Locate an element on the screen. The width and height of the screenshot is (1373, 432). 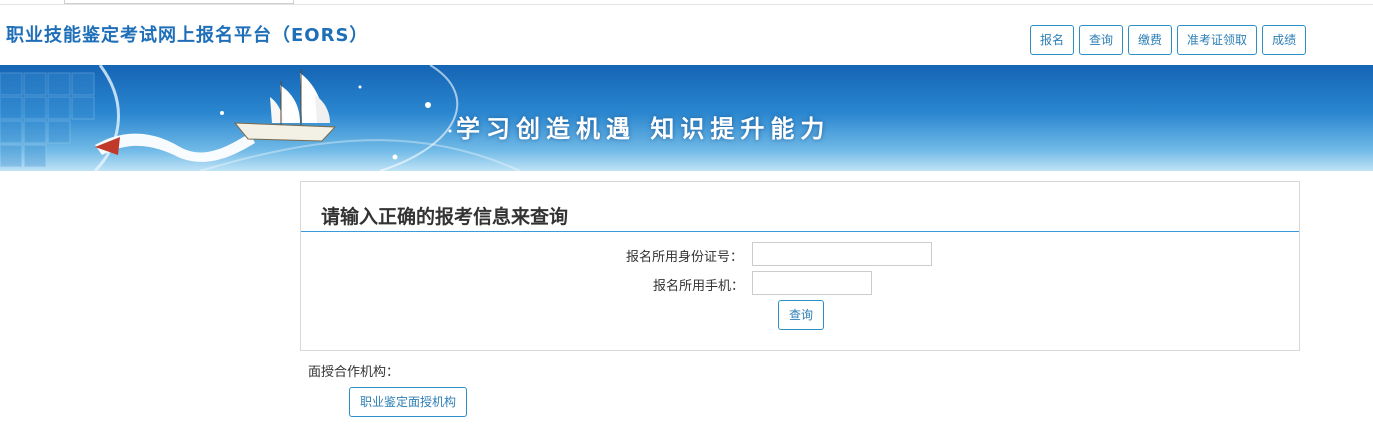
phone-row: 报名所用手机： is located at coordinates (800, 283).